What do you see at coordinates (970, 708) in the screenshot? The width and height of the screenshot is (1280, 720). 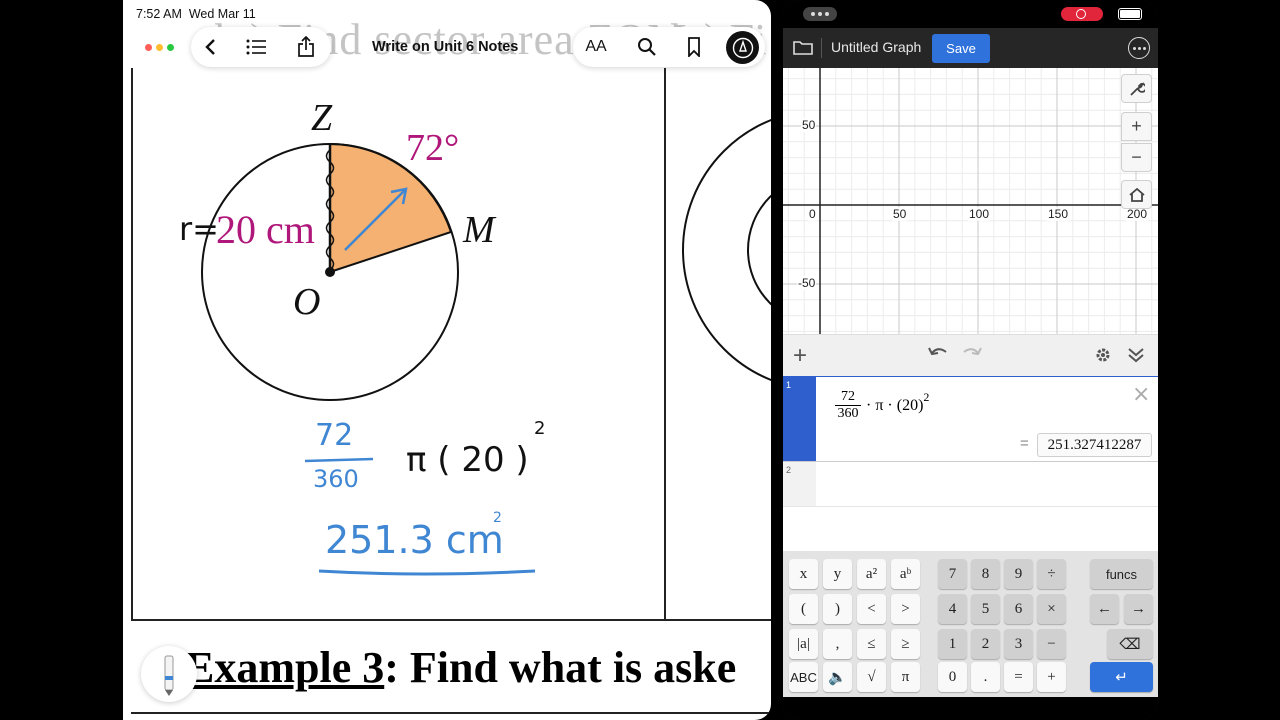 I see `right-bottom-bar` at bounding box center [970, 708].